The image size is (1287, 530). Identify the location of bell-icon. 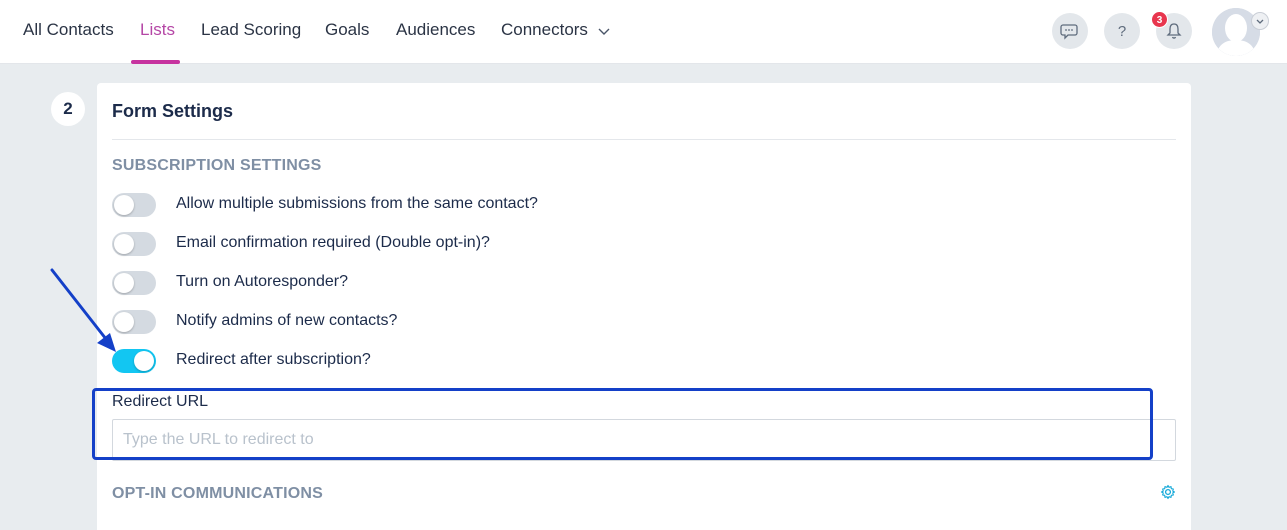
(1174, 31).